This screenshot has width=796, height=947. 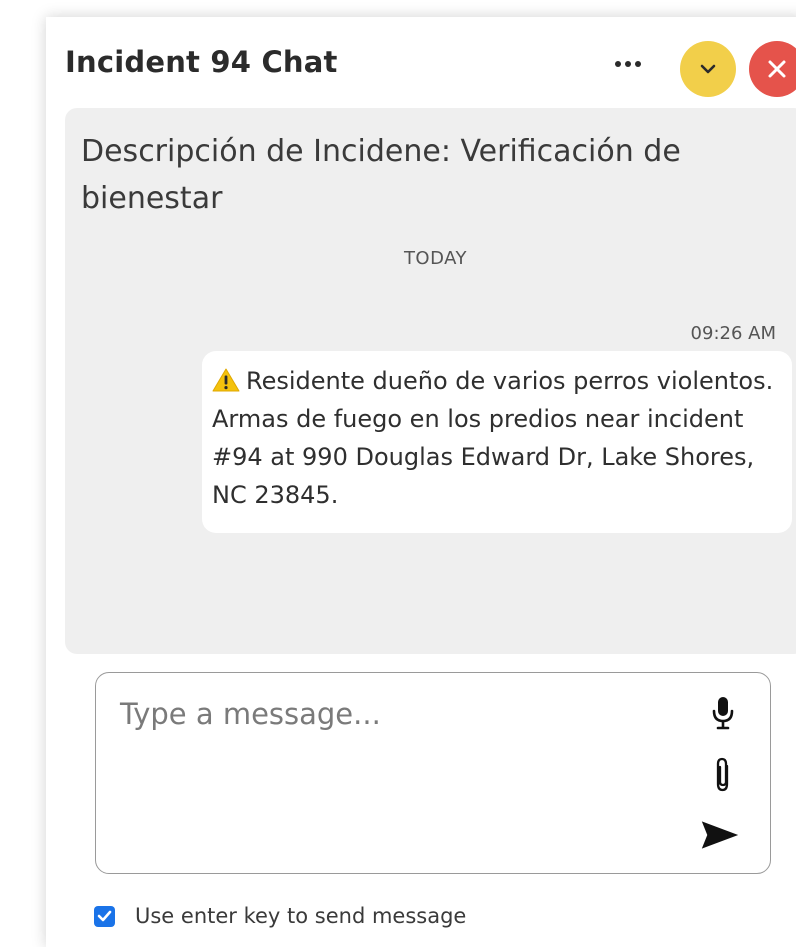 I want to click on enter-to-send-option: Use enter key to send message, so click(x=280, y=916).